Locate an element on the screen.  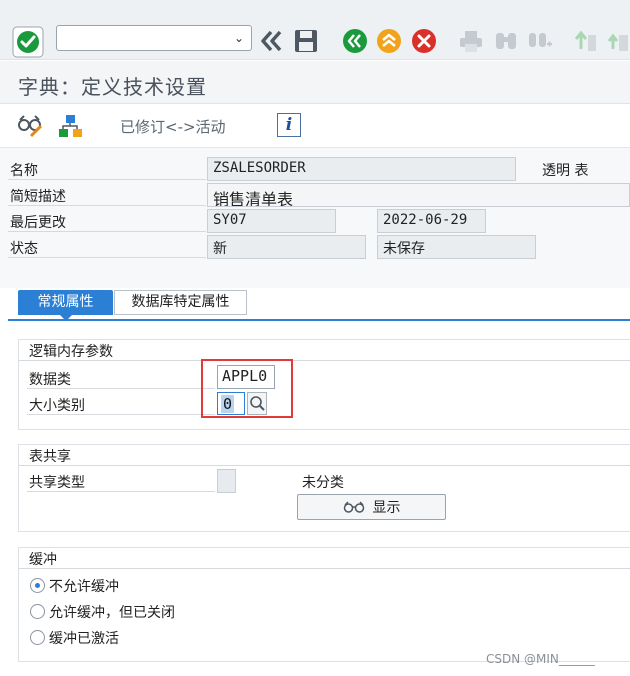
radio-buffering-active-label: 缓冲已激活 is located at coordinates (84, 639).